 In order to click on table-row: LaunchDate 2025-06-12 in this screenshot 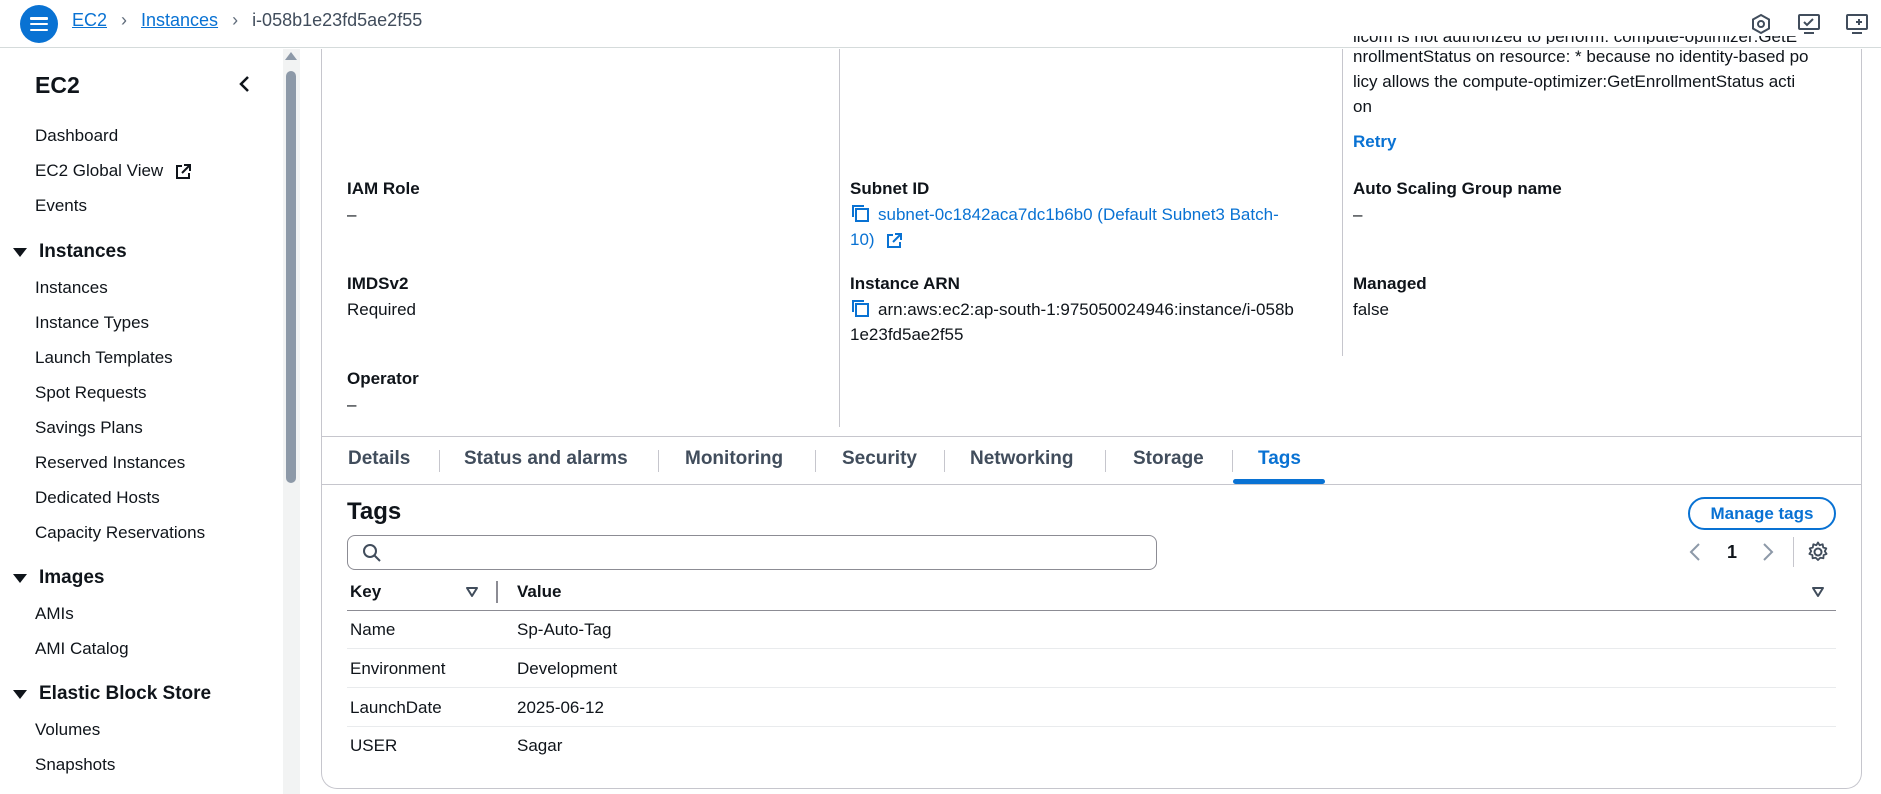, I will do `click(1091, 708)`.